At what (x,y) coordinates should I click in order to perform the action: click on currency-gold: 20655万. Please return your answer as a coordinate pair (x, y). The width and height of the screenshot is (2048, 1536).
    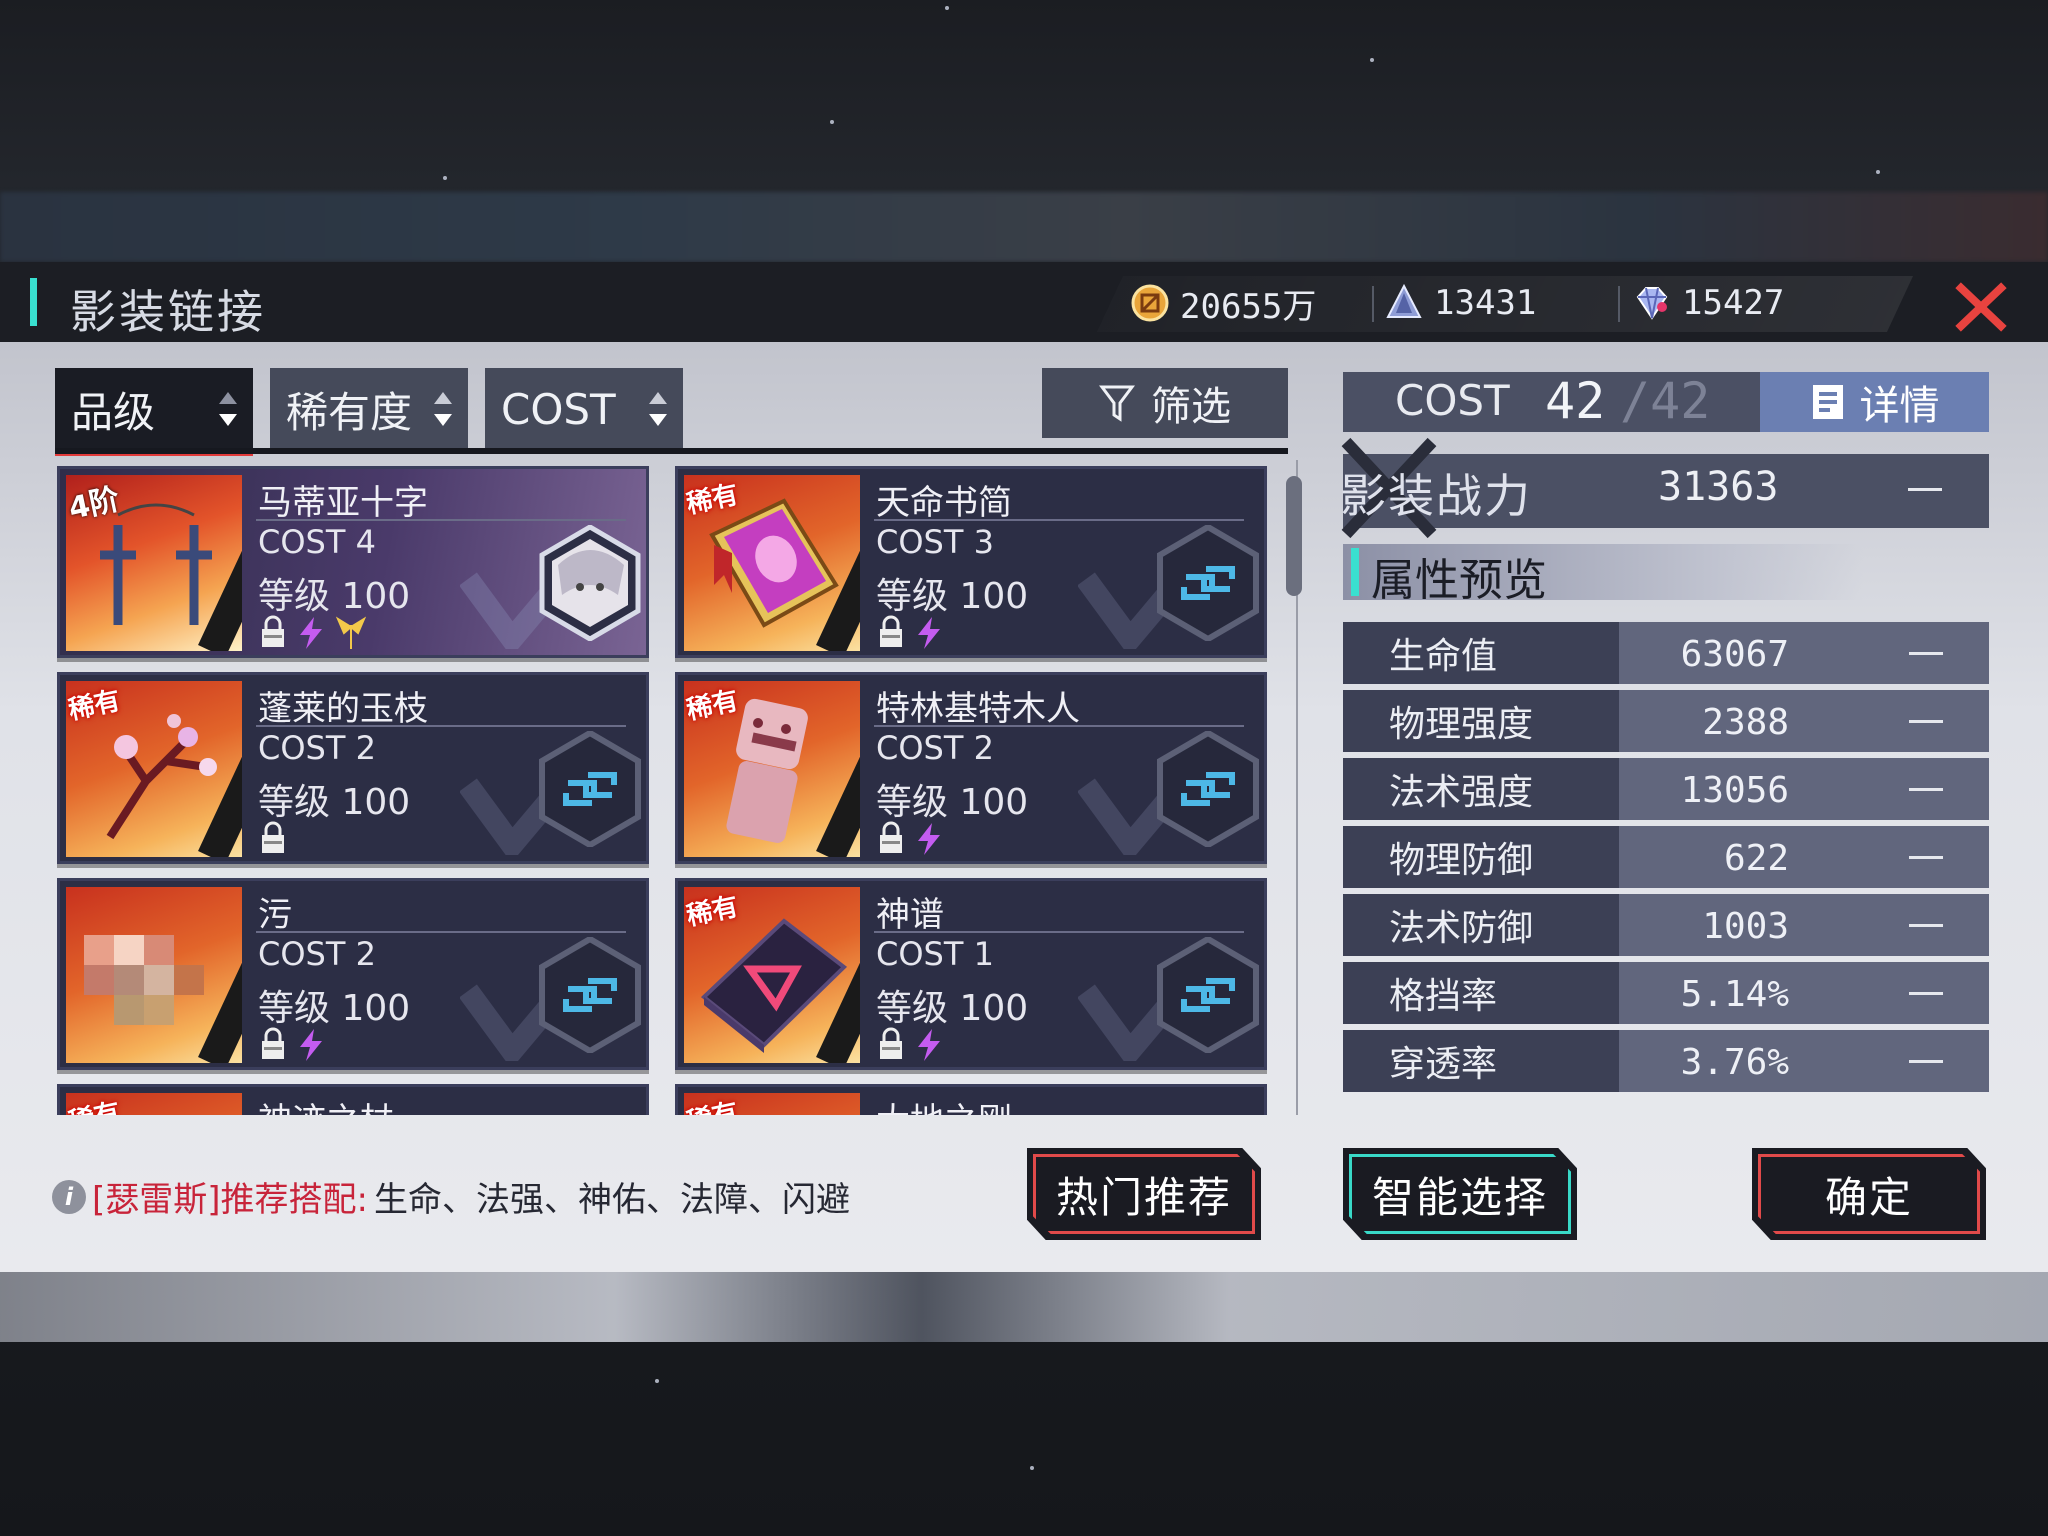
    Looking at the image, I should click on (1223, 303).